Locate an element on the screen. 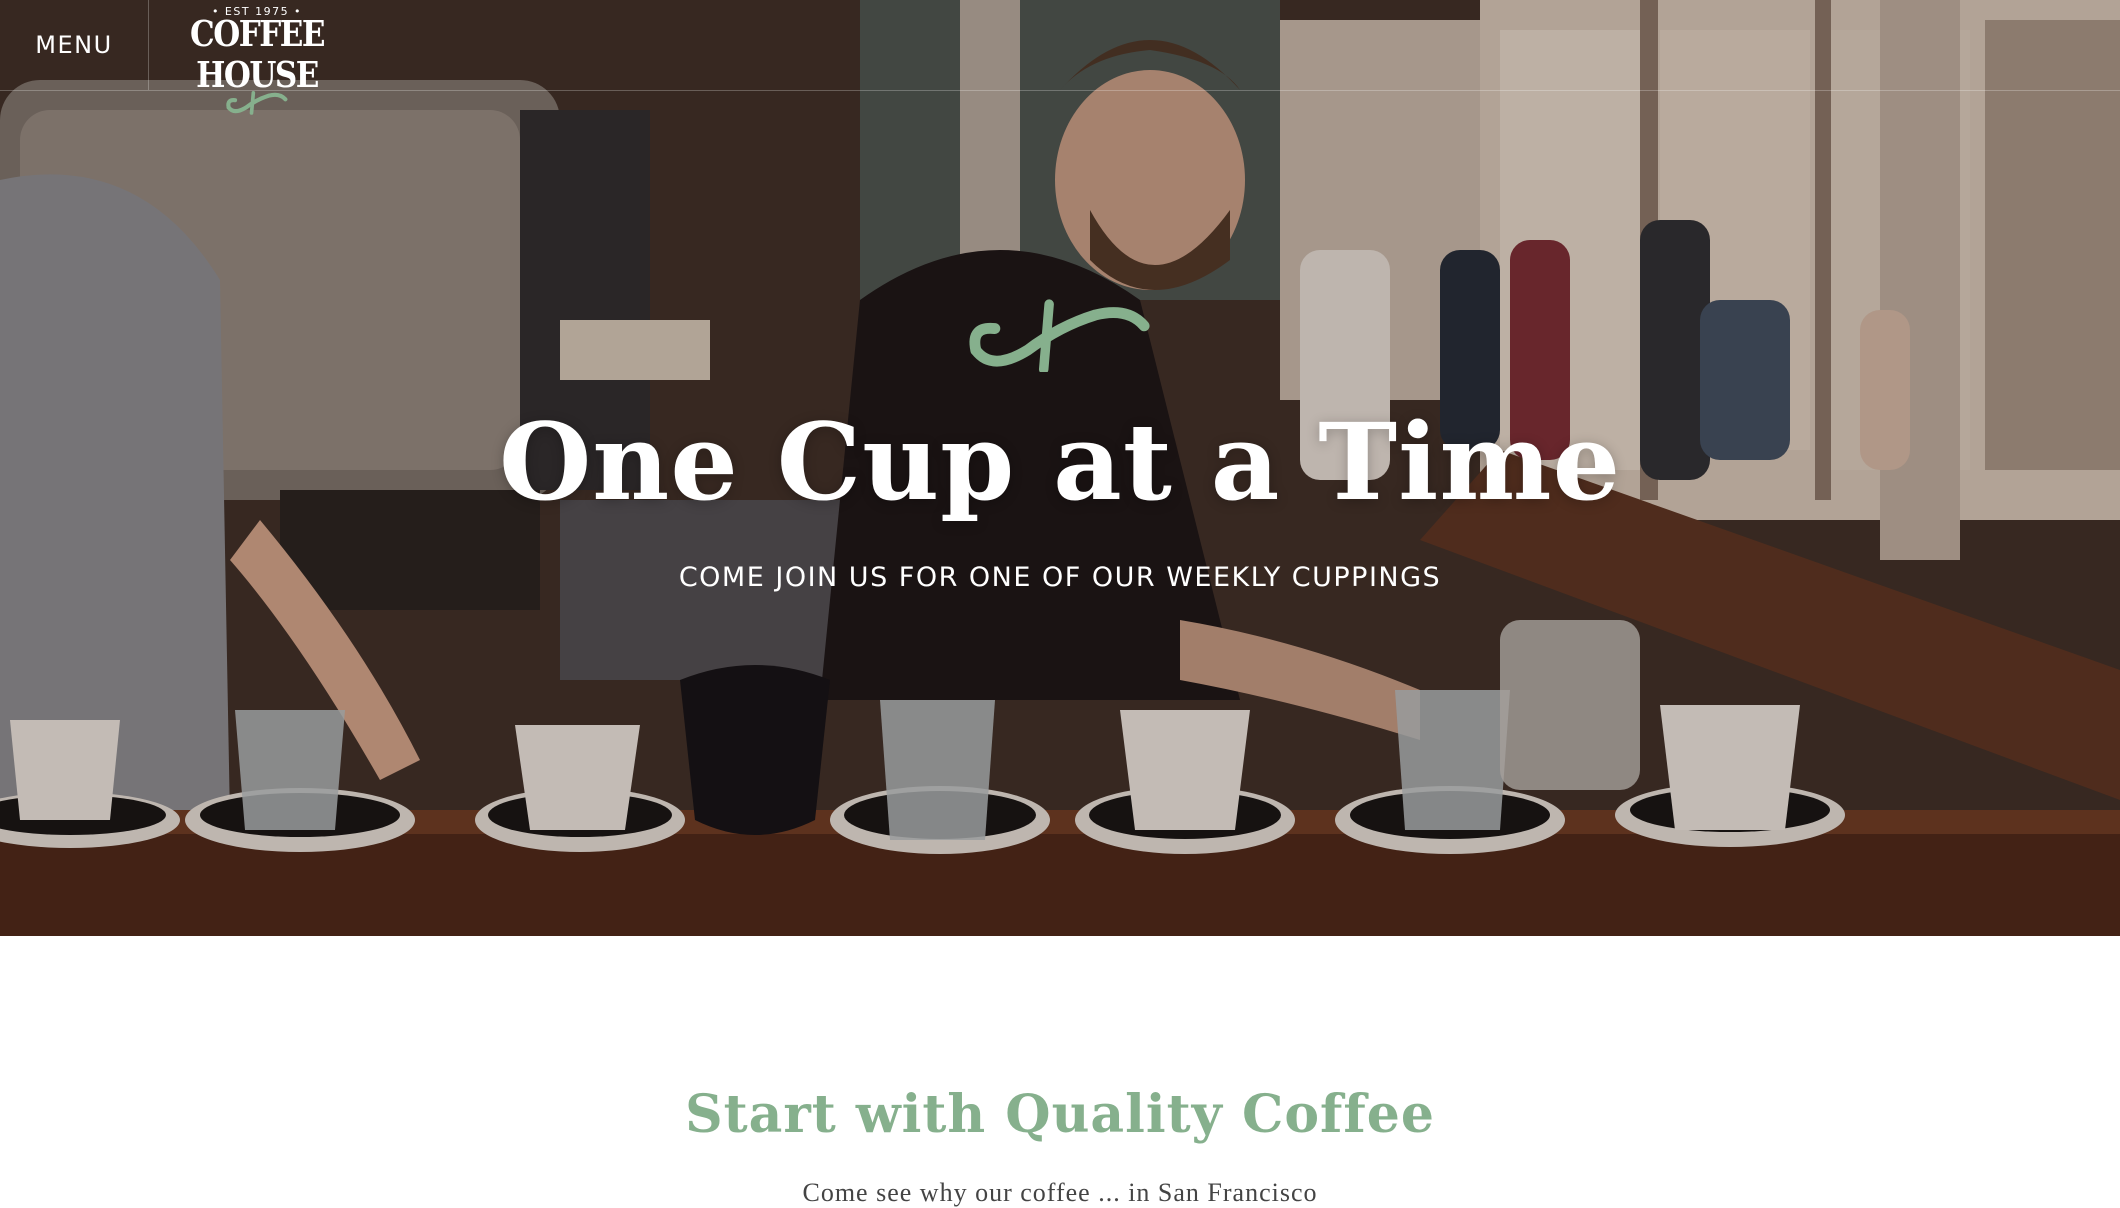 This screenshot has height=1208, width=2120. top-navigation-bar: MENU • EST 1975 • COFFEE HOUSE is located at coordinates (1060, 57).